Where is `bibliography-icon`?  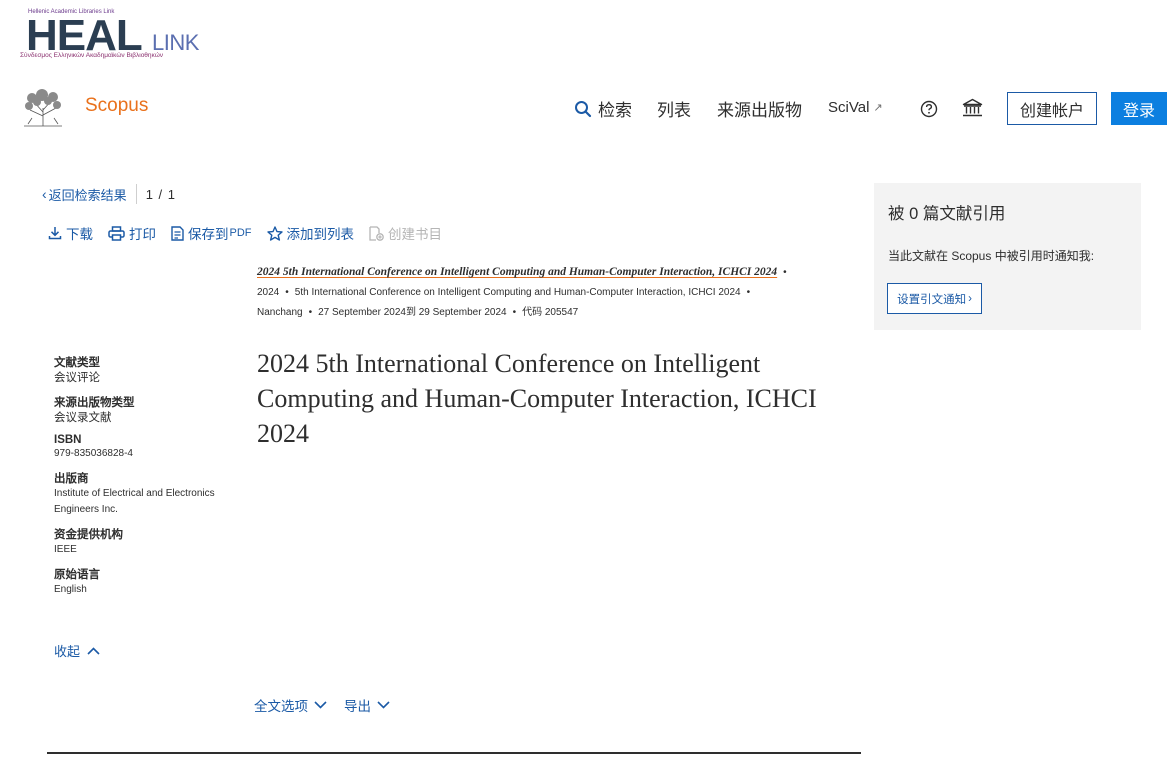
bibliography-icon is located at coordinates (376, 233).